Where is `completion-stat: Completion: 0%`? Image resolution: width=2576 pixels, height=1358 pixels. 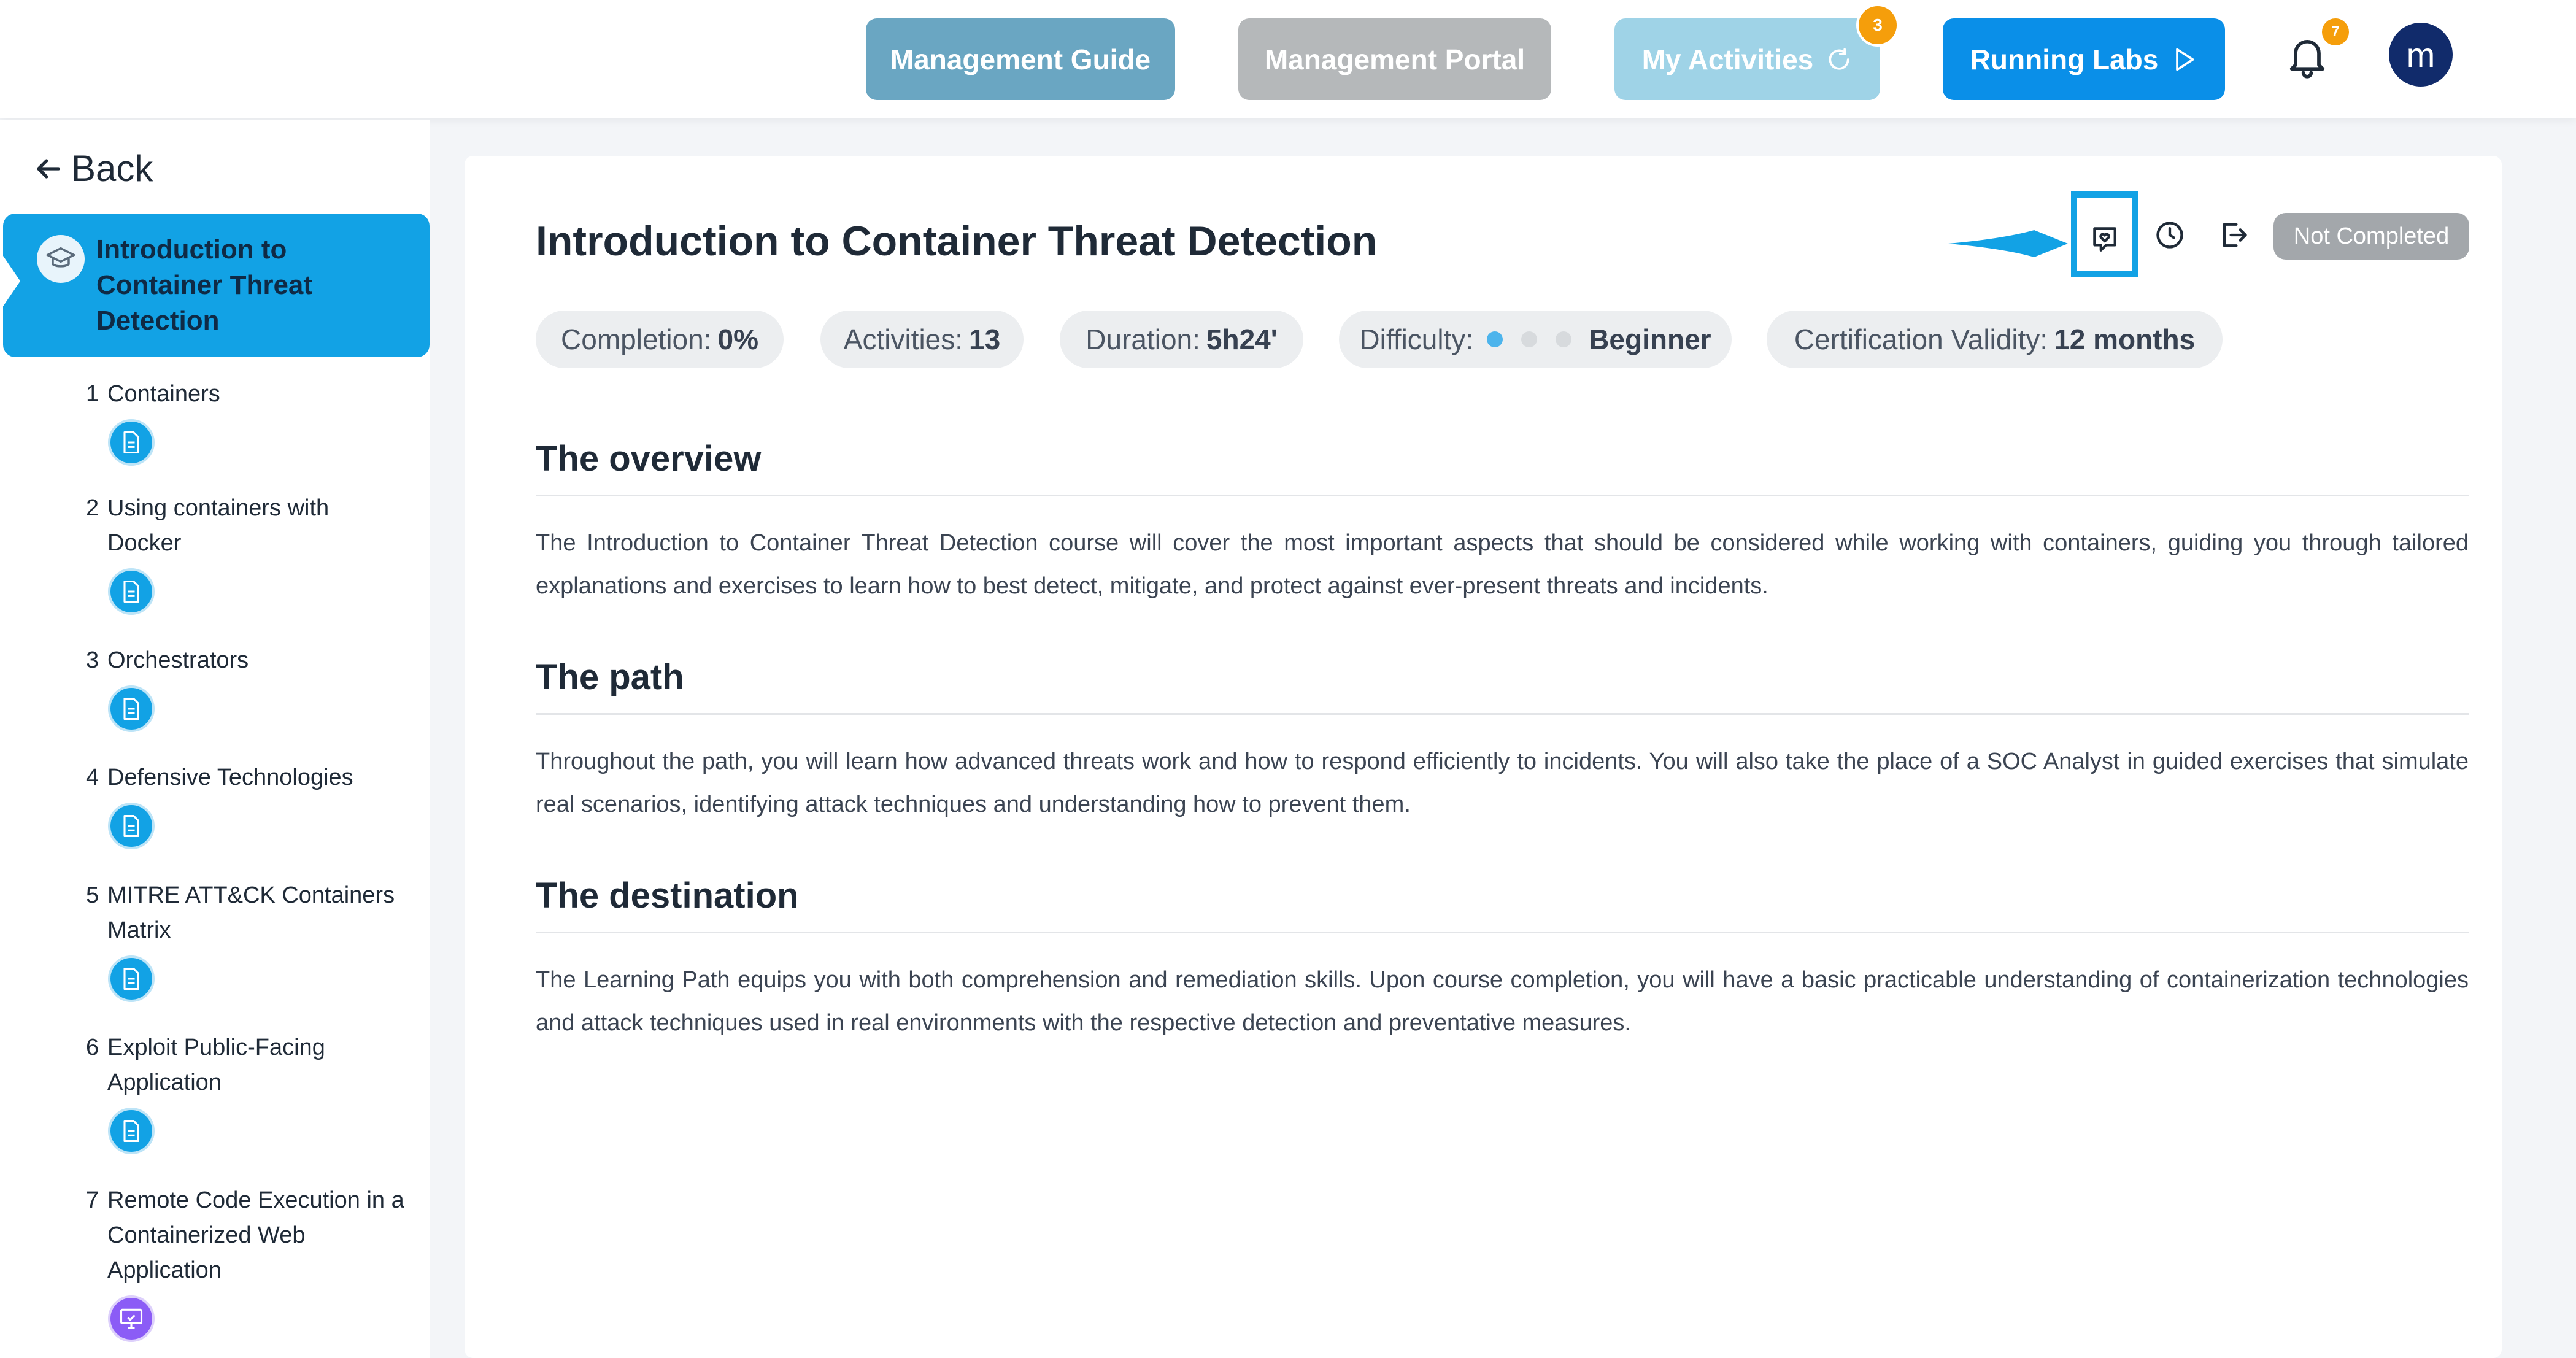
completion-stat: Completion: 0% is located at coordinates (660, 339).